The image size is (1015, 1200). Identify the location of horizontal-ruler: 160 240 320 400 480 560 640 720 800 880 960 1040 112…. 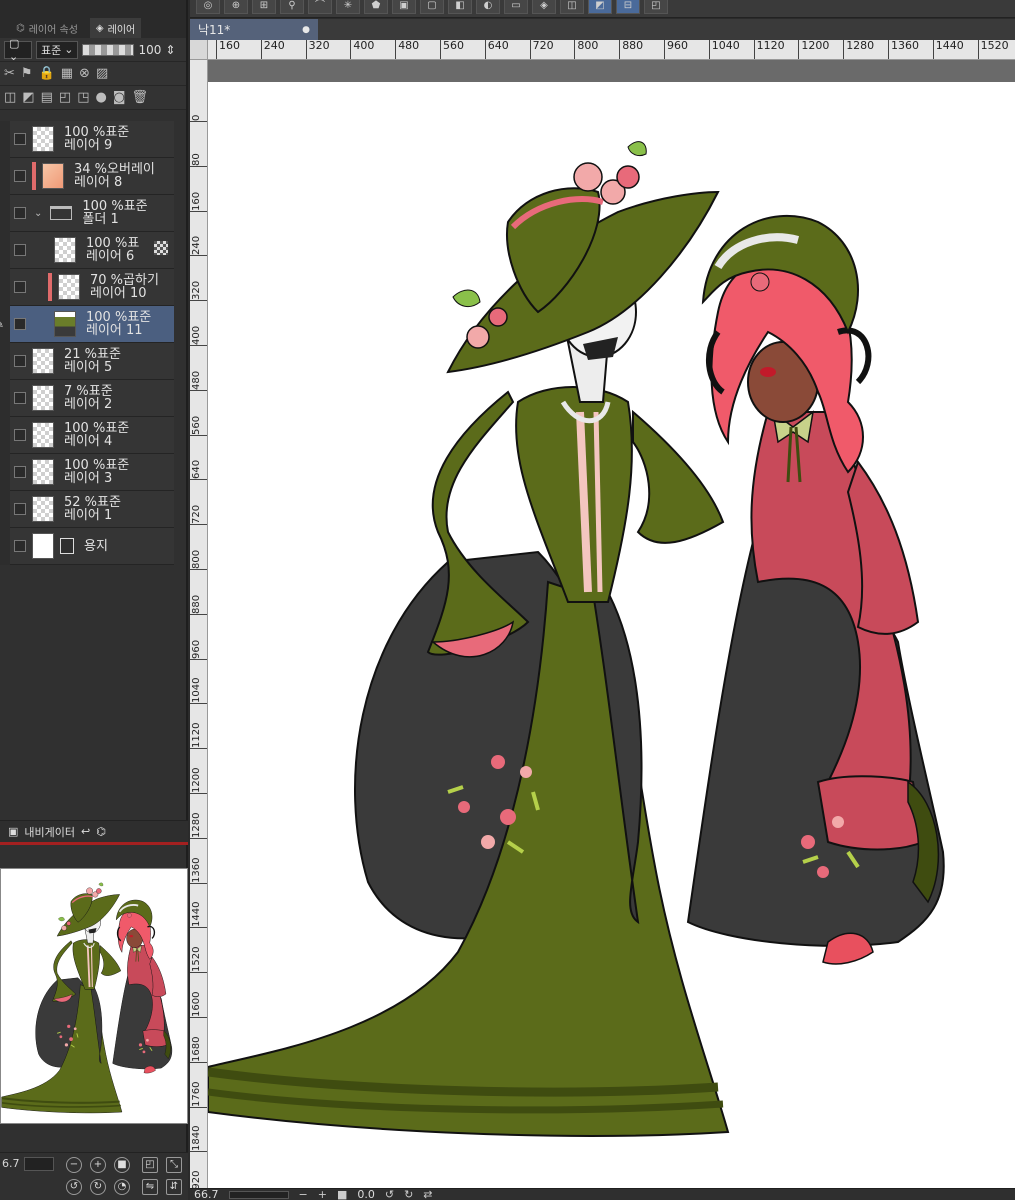
(611, 50).